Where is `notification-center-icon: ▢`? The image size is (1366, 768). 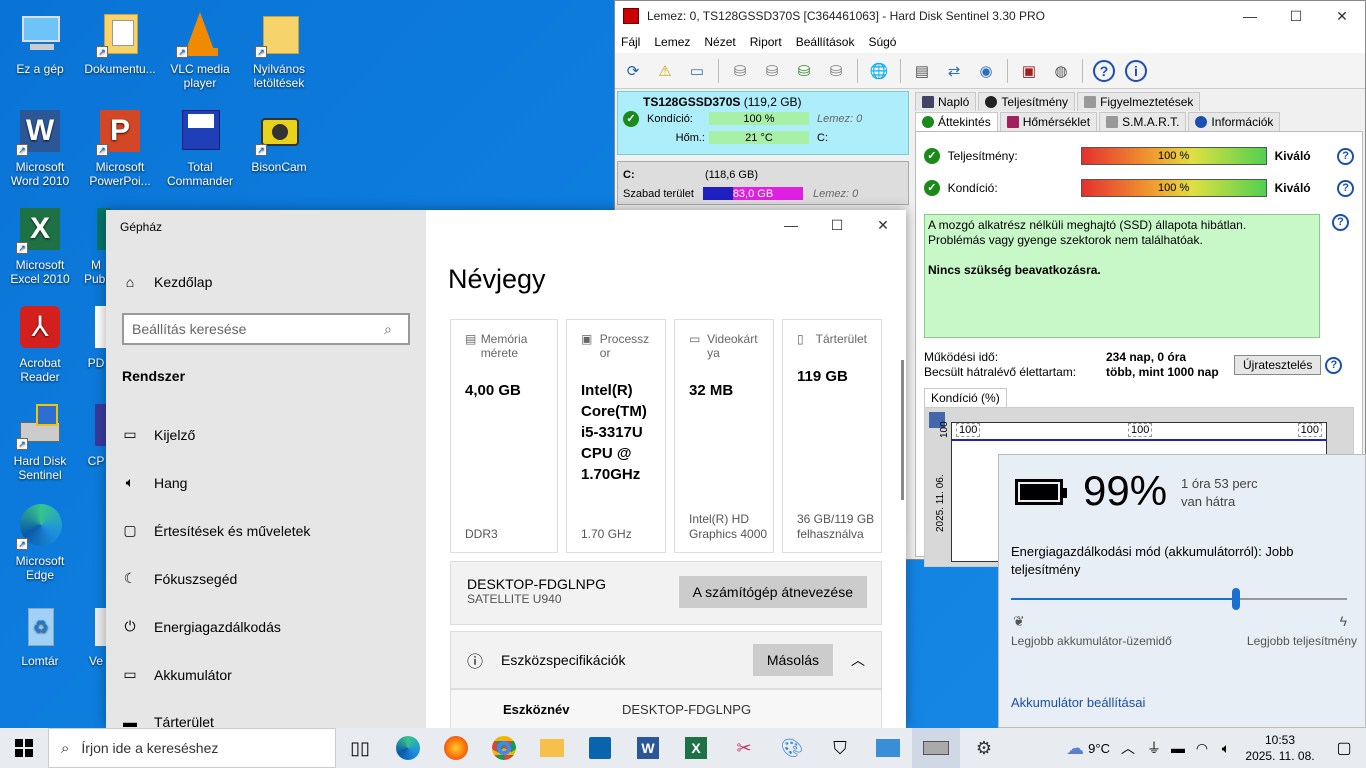
notification-center-icon: ▢ is located at coordinates (1344, 748).